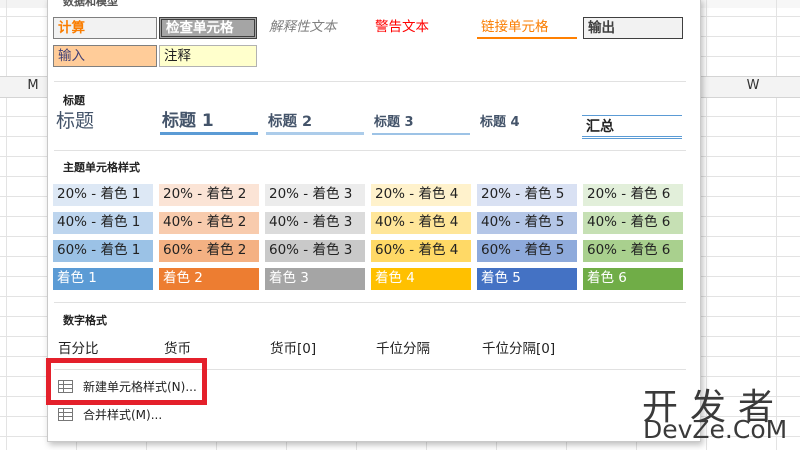 The height and width of the screenshot is (450, 800). I want to click on section-title-number-format: 数字格式, so click(85, 320).